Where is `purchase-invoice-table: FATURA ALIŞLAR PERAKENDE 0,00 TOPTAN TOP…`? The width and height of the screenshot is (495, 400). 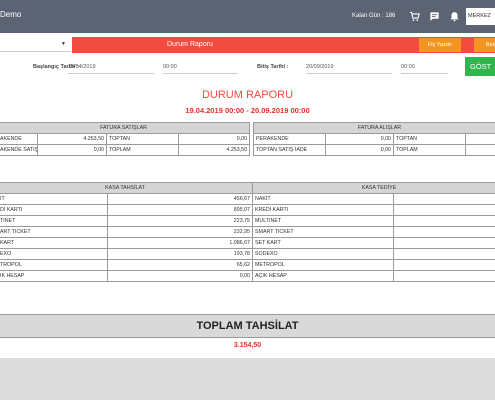 purchase-invoice-table: FATURA ALIŞLAR PERAKENDE 0,00 TOPTAN TOP… is located at coordinates (374, 139).